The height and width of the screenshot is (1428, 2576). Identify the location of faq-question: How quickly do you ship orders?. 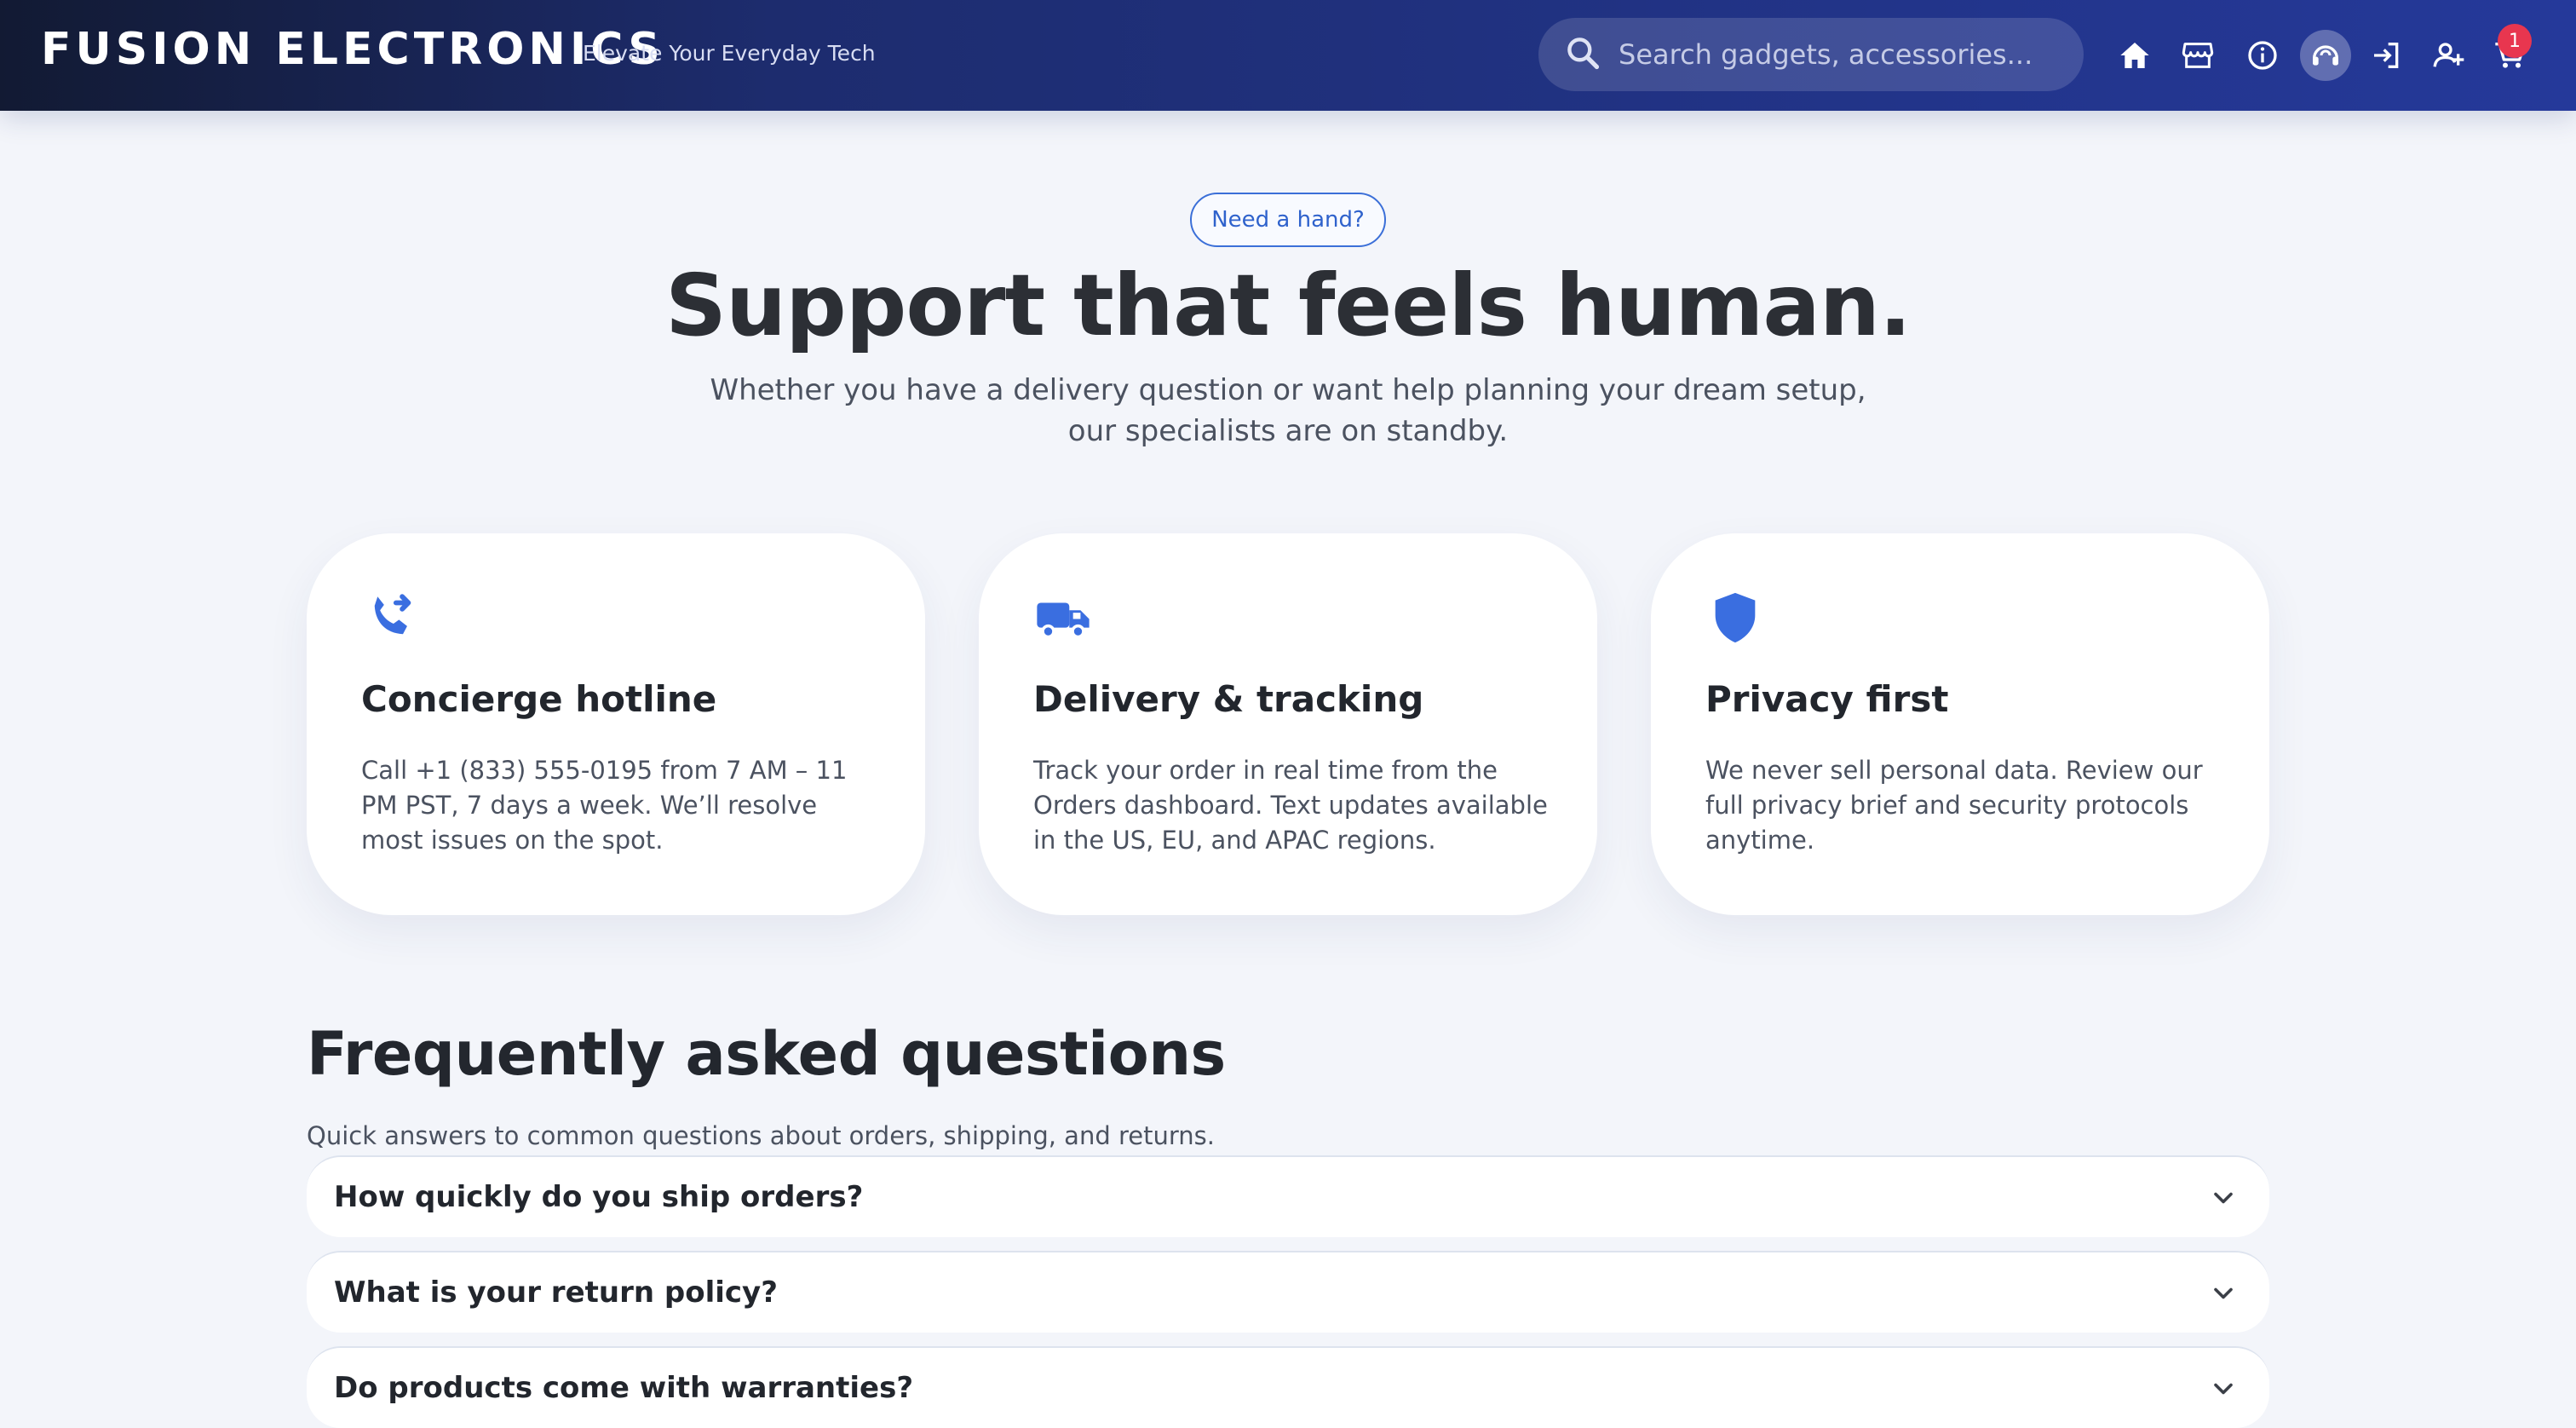
(599, 1197).